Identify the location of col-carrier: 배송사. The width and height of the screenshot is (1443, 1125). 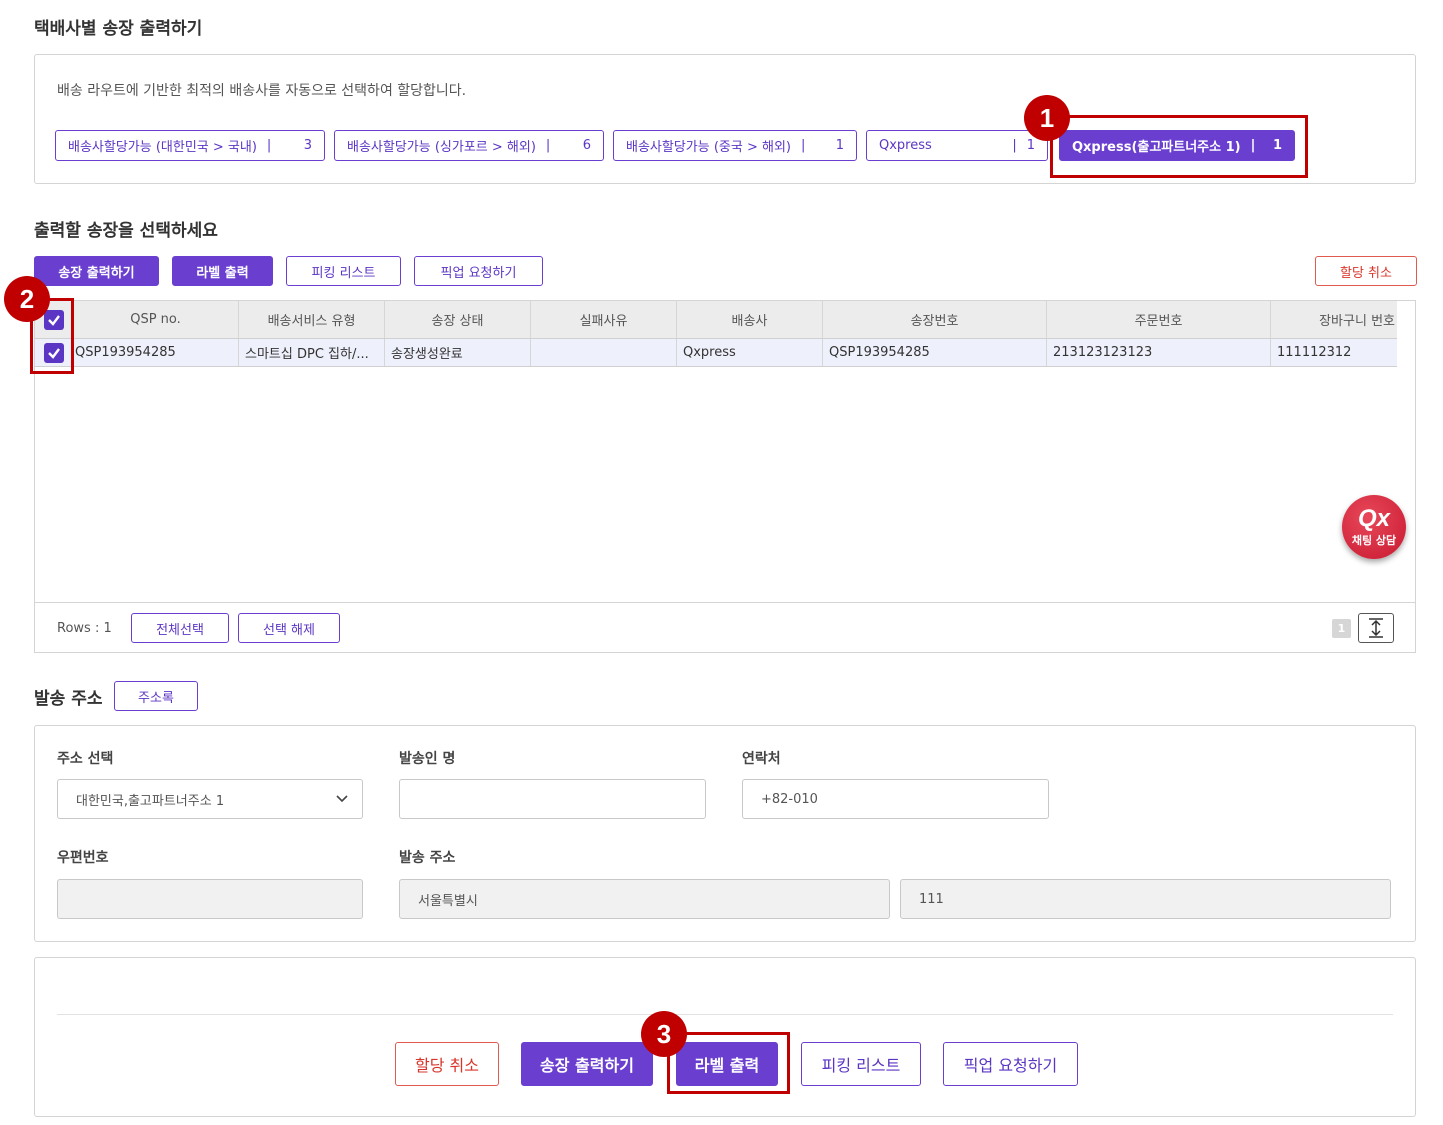
(750, 319).